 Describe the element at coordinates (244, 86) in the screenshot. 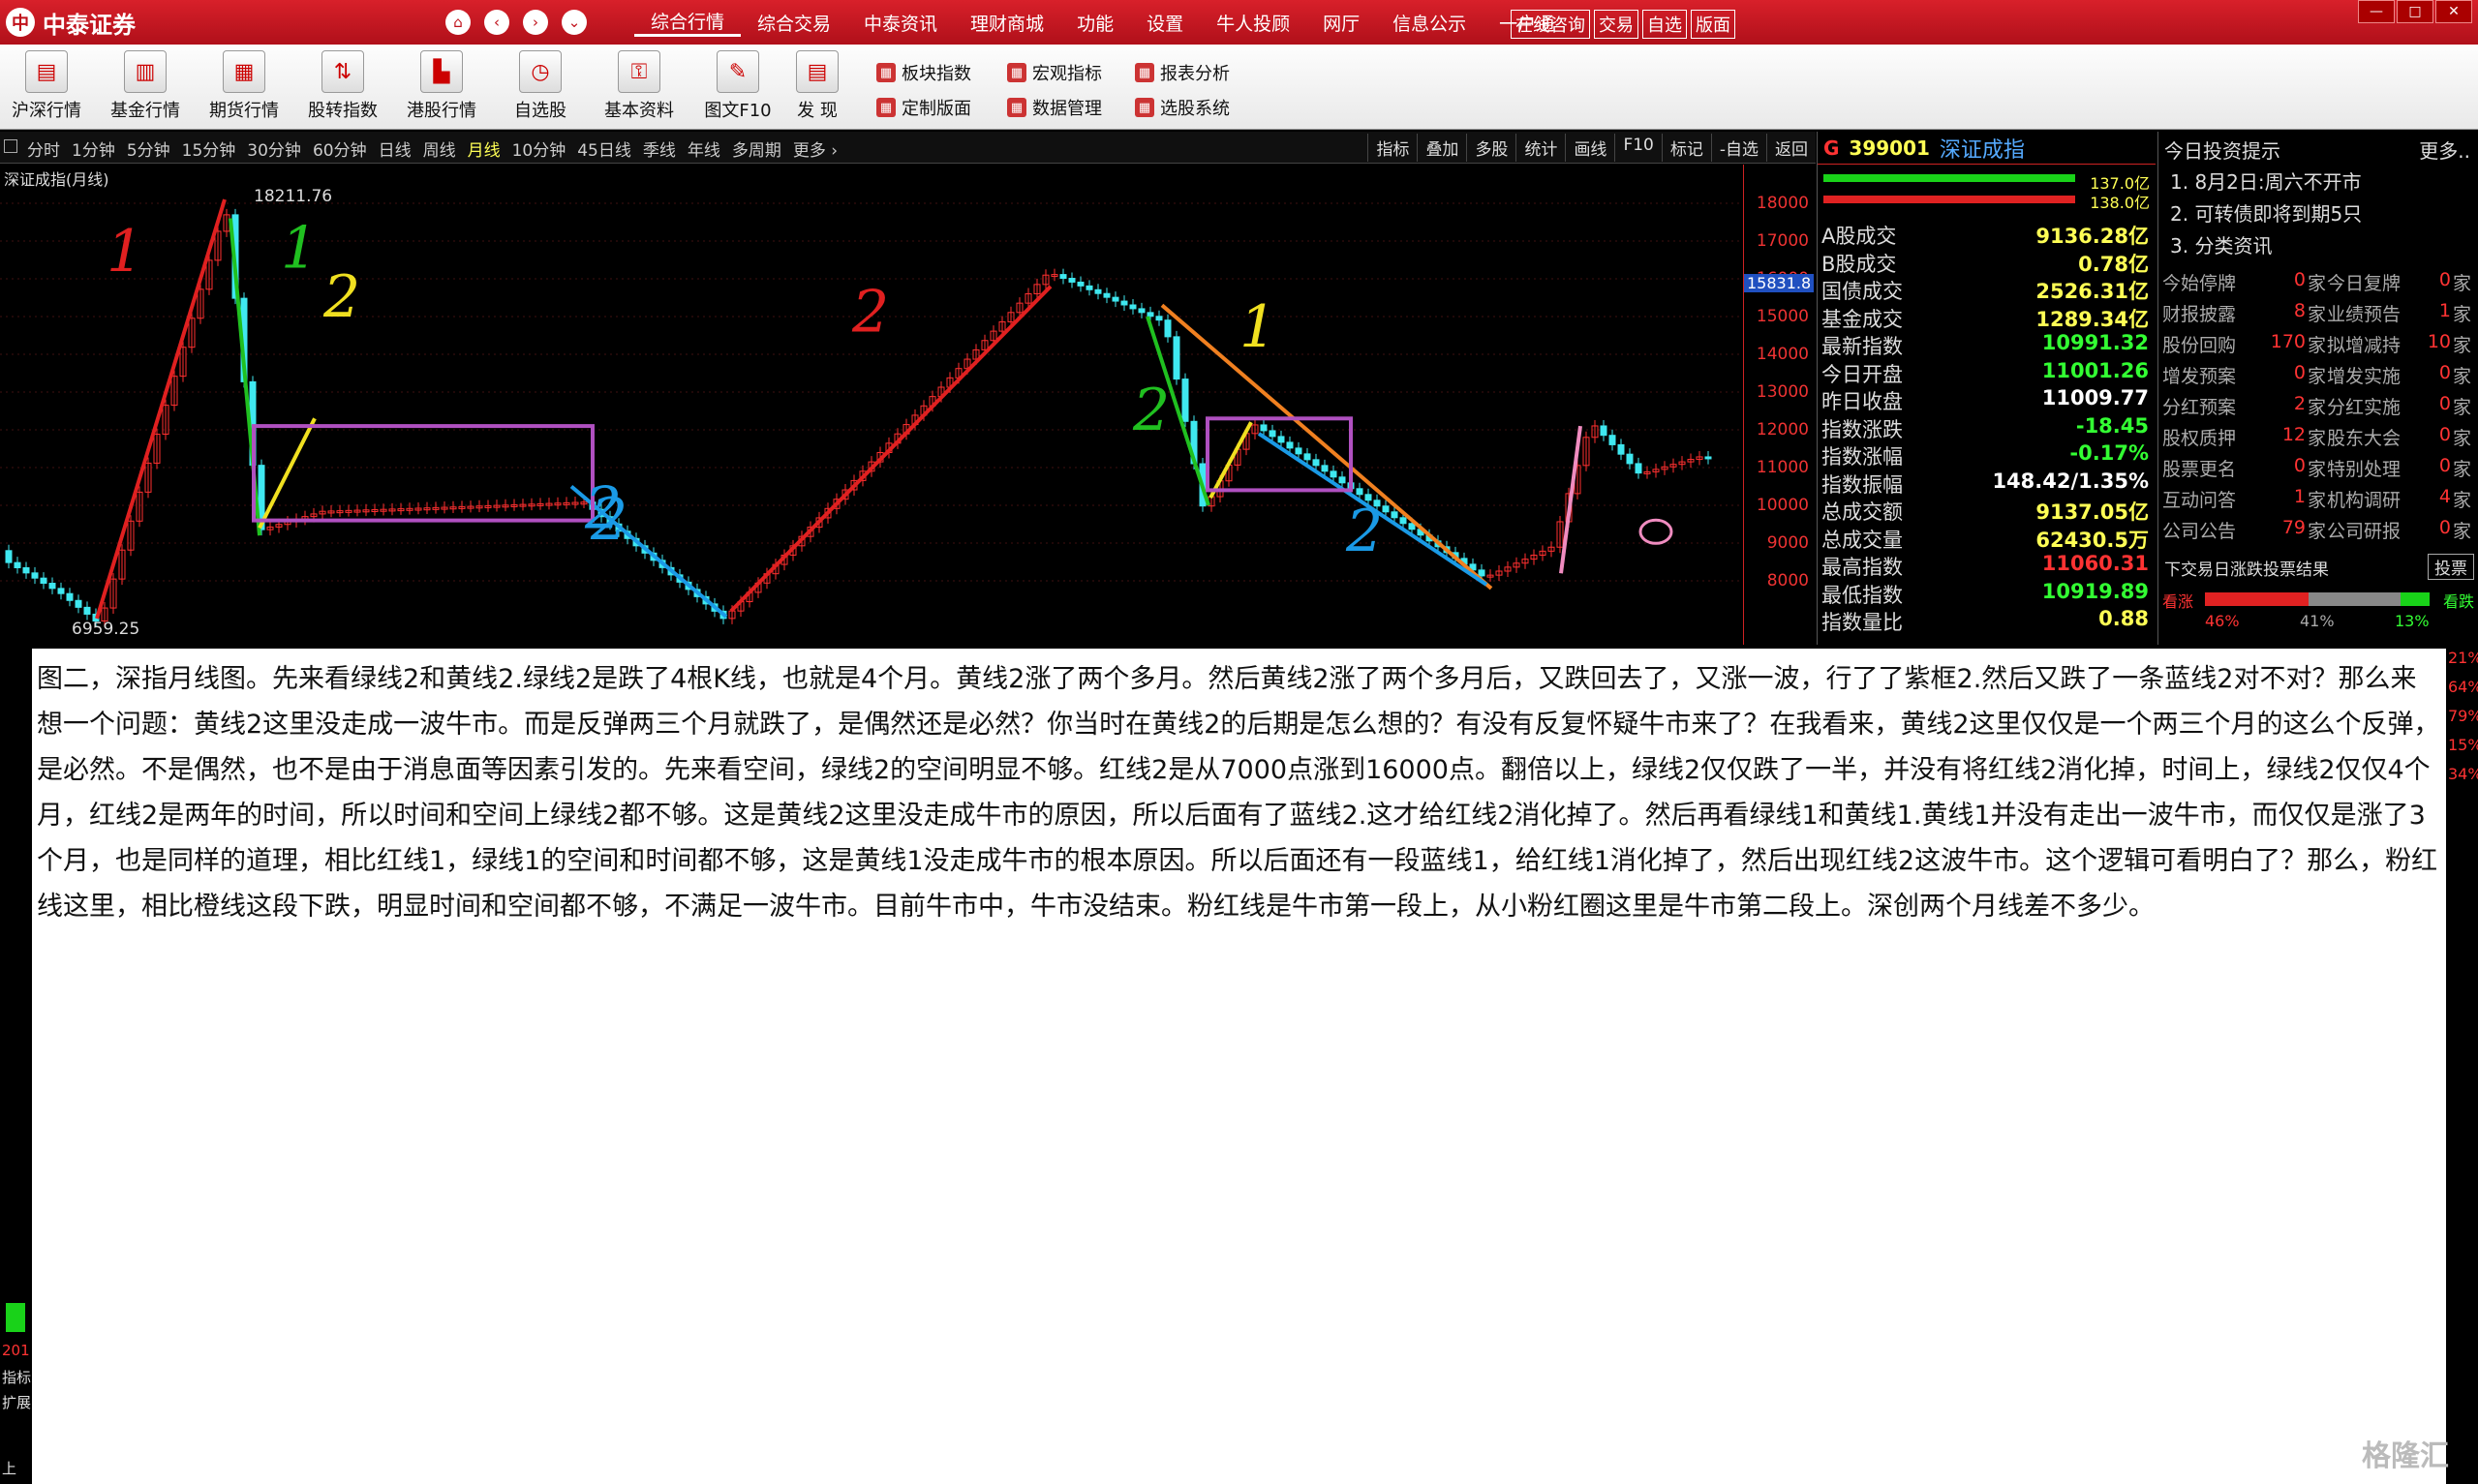

I see `toolbar-button-2: ▦ 期货行情` at that location.